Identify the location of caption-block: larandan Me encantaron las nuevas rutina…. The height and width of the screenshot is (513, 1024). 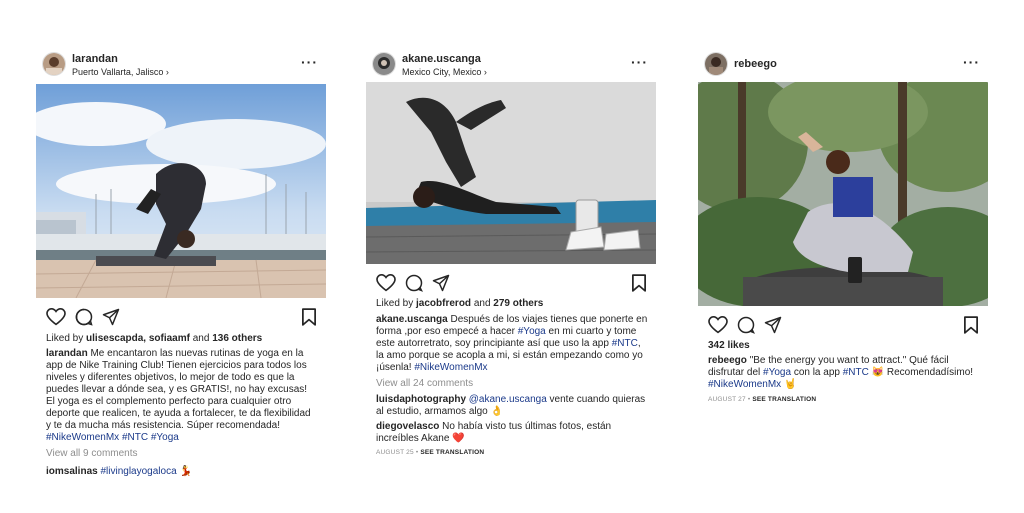
(182, 413).